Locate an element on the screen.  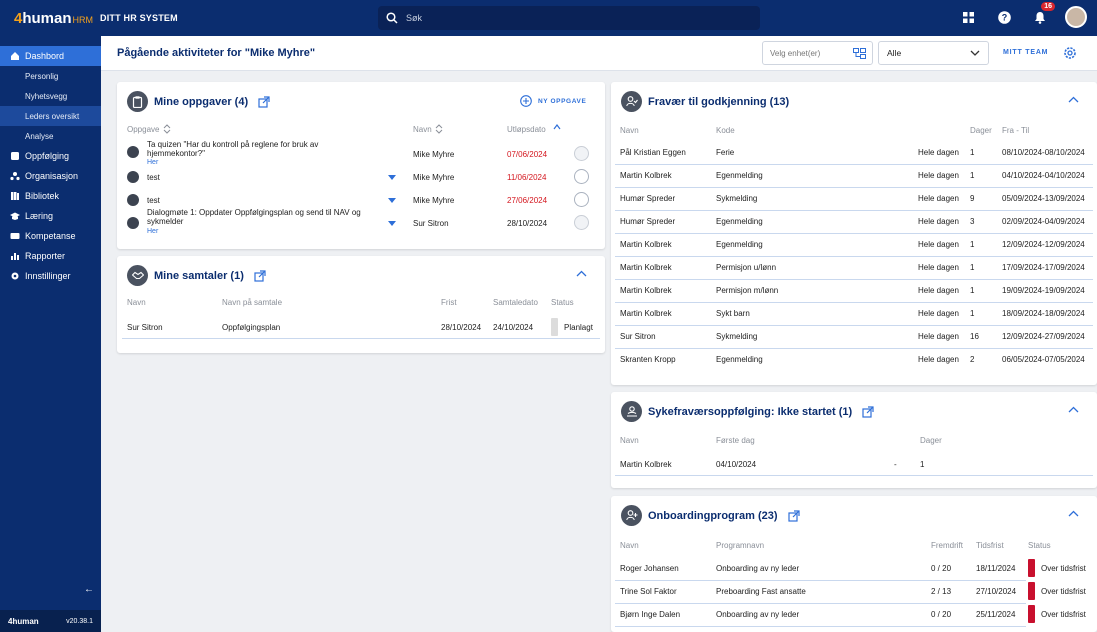
home-icon is located at coordinates (15, 56).